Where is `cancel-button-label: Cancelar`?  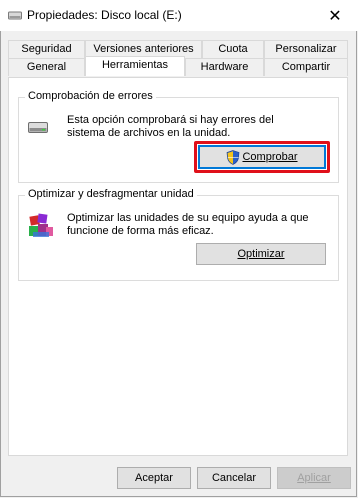
cancel-button-label: Cancelar is located at coordinates (234, 478).